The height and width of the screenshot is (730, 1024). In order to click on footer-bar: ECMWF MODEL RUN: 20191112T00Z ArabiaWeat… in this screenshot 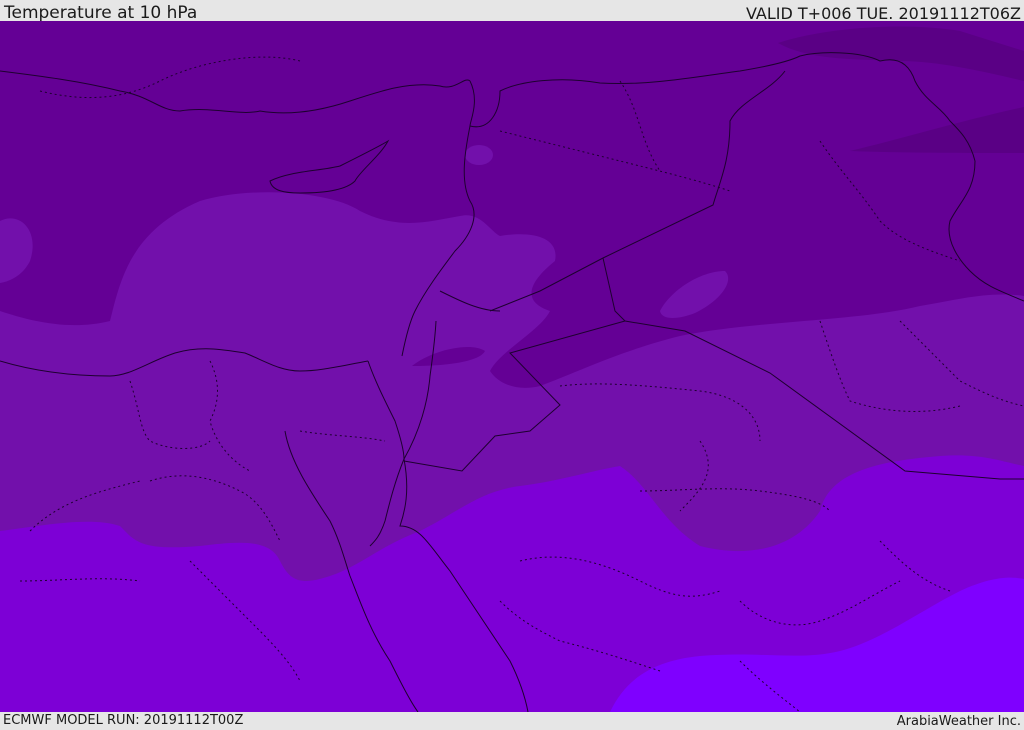, I will do `click(512, 720)`.